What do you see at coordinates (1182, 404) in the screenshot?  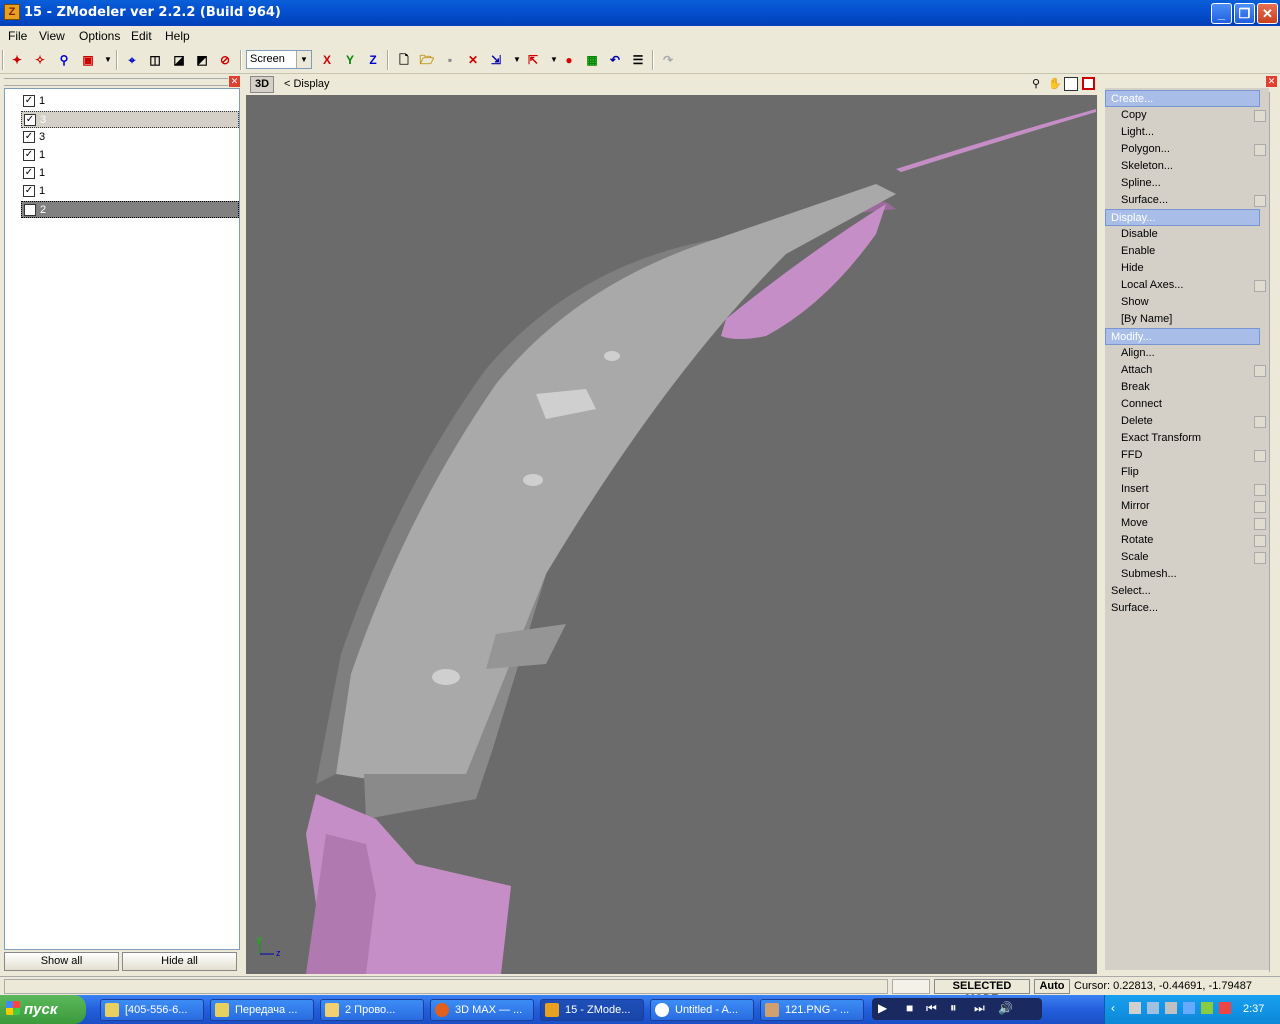 I see `command-connect: Connect` at bounding box center [1182, 404].